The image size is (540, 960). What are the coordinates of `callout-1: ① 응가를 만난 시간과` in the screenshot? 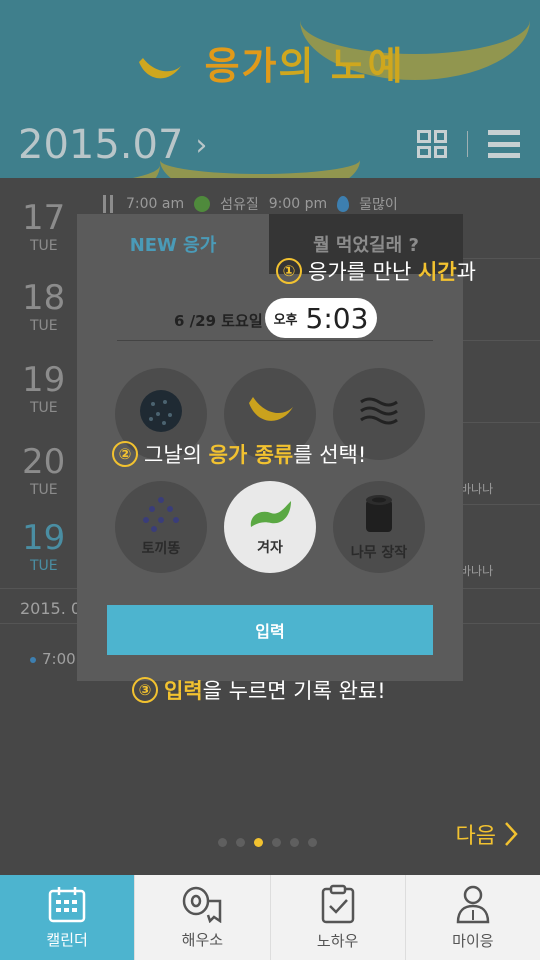 It's located at (376, 271).